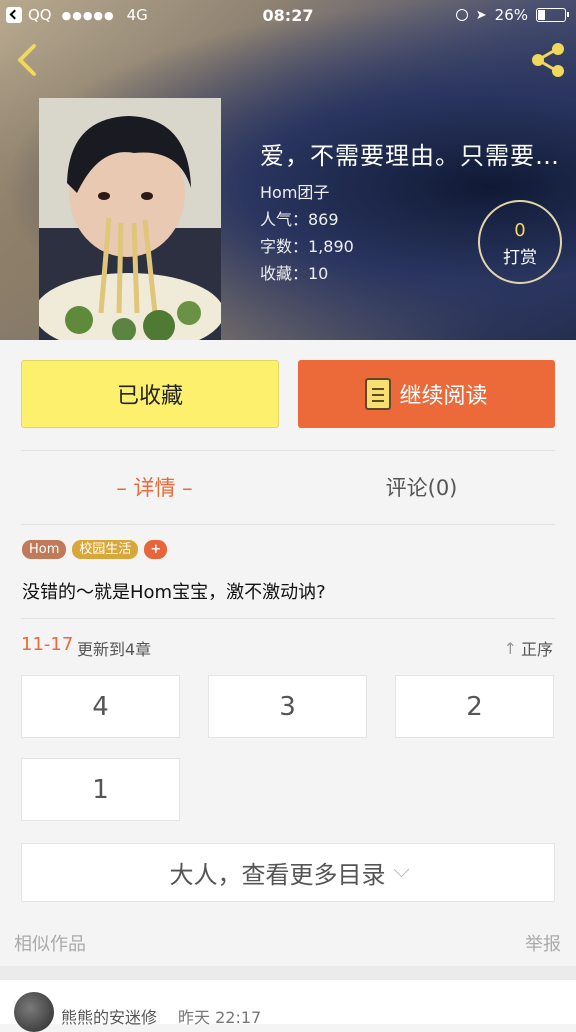 The image size is (576, 1032). I want to click on orientation-lock-icon, so click(461, 15).